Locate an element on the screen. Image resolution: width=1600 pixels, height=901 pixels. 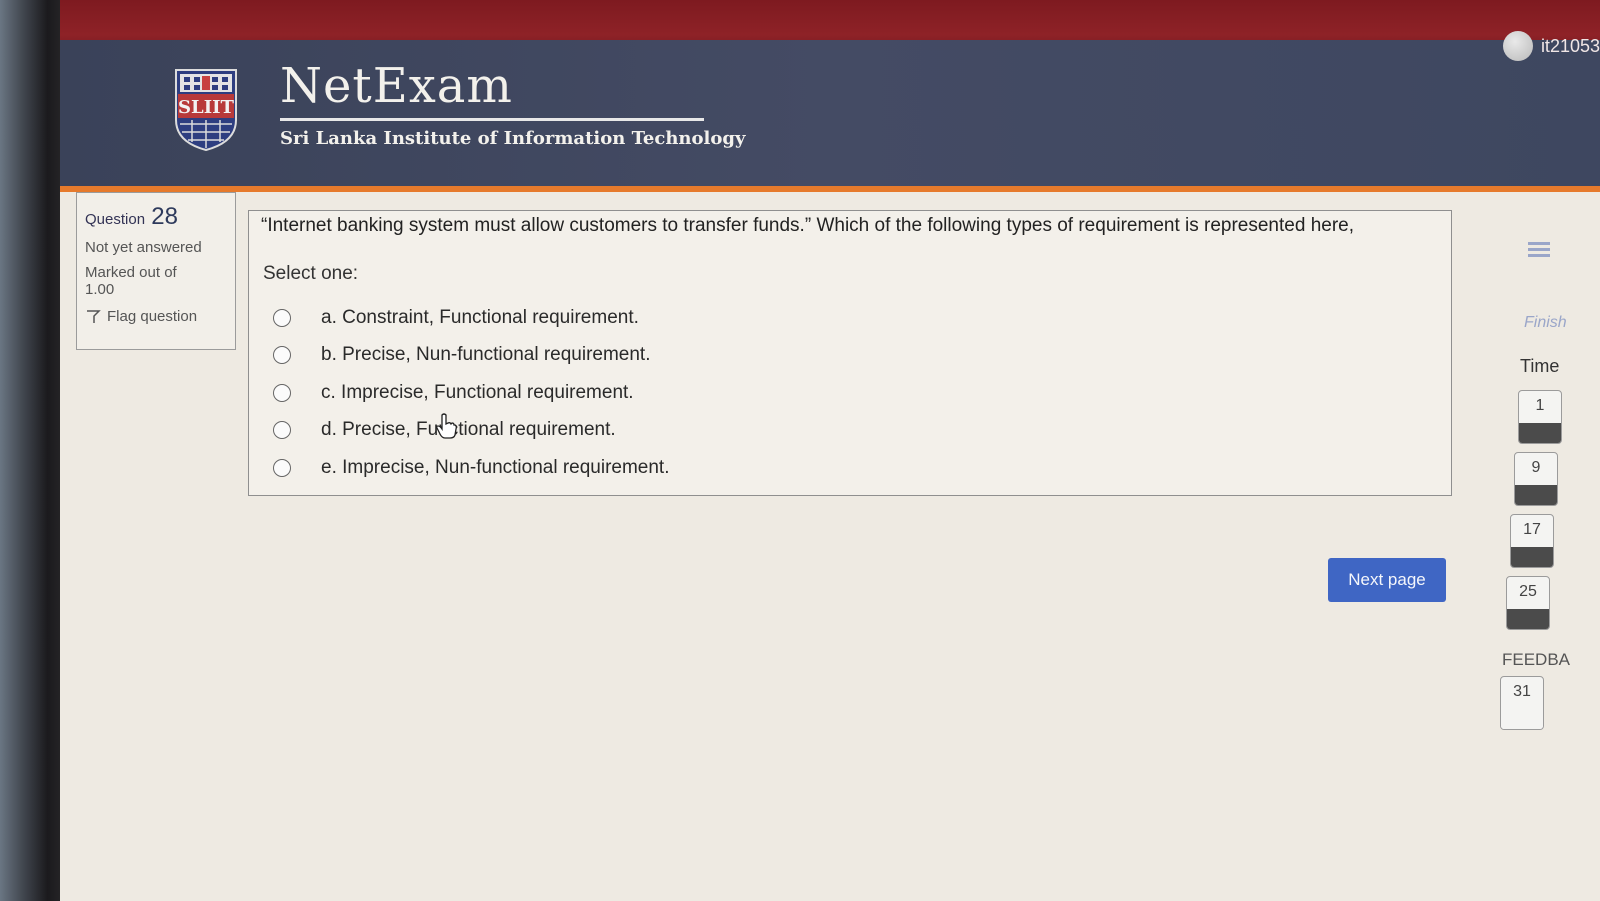
option-label: a. Constraint, Functional requirement. is located at coordinates (480, 318).